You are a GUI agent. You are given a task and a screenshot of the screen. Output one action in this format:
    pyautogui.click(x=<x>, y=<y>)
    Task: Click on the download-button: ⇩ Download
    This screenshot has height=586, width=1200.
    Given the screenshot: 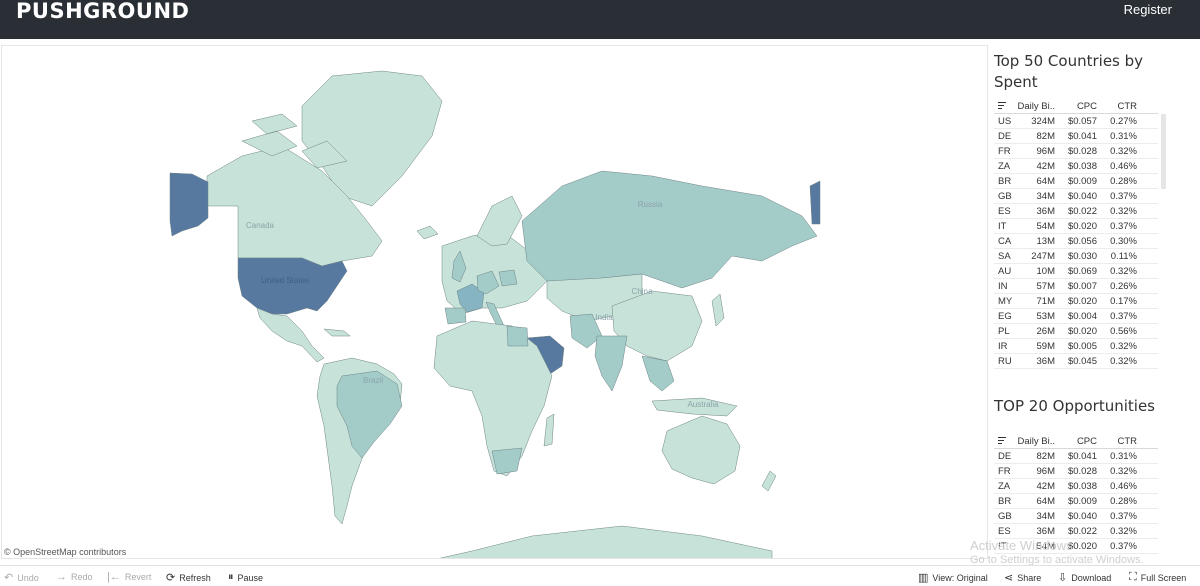 What is the action you would take?
    pyautogui.click(x=1084, y=577)
    